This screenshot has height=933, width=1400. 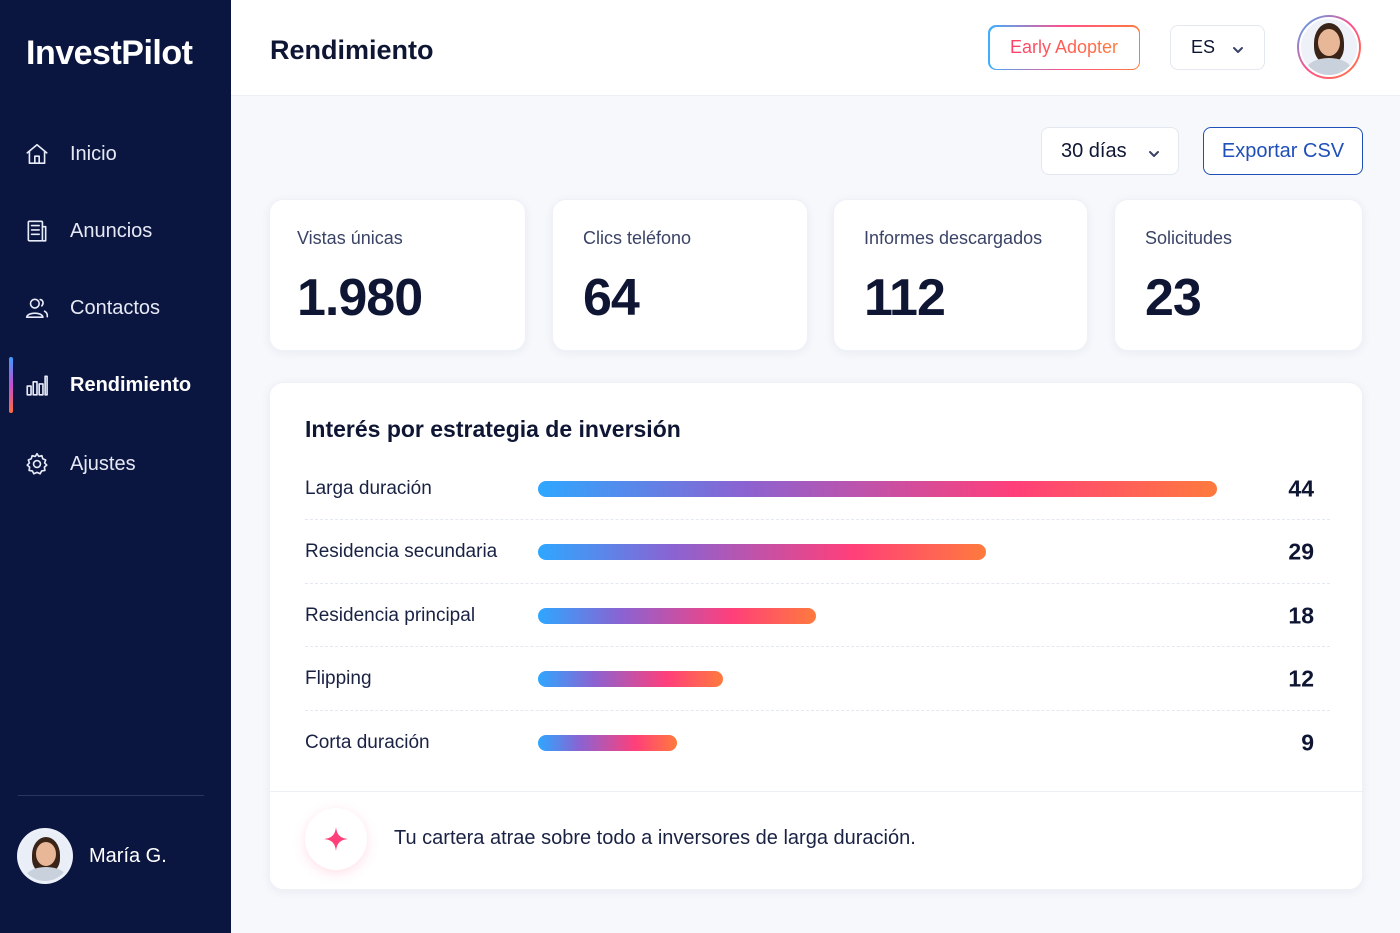 What do you see at coordinates (1189, 238) in the screenshot?
I see `stat-label: Solicitudes` at bounding box center [1189, 238].